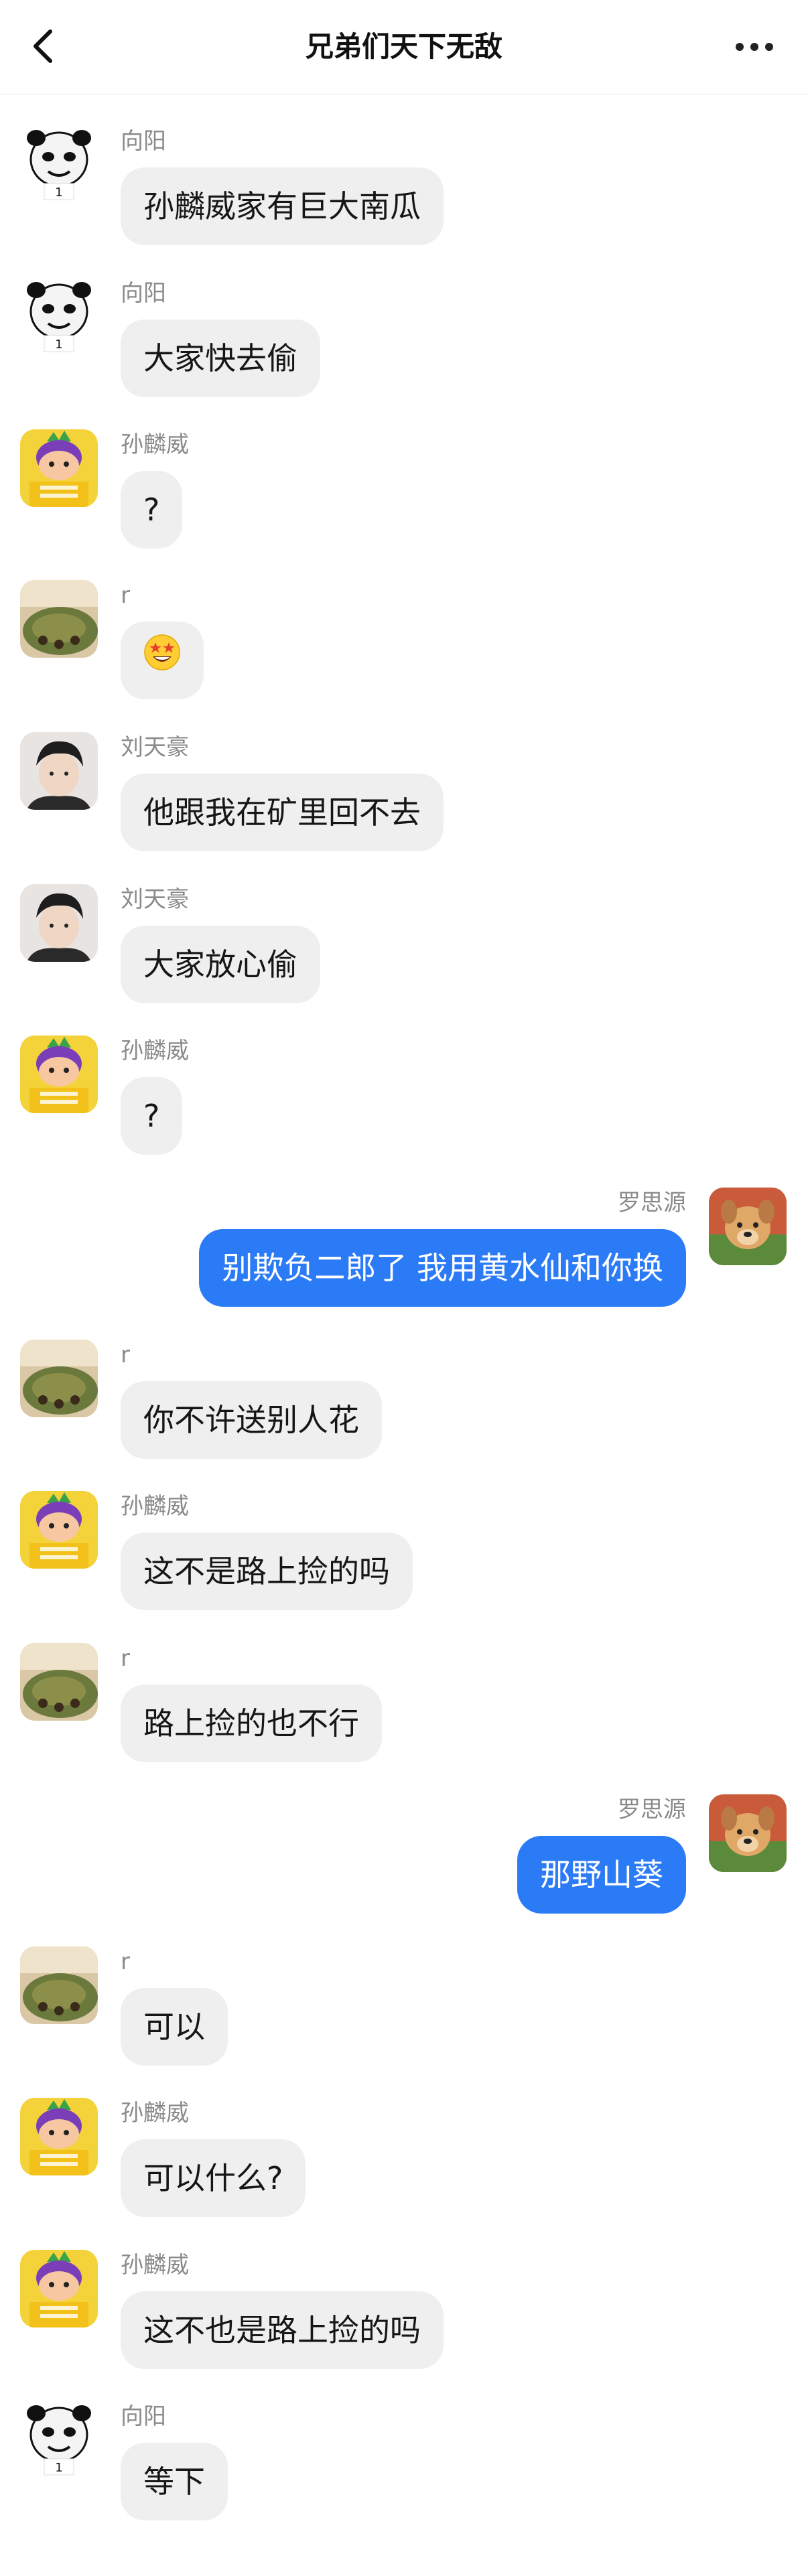 Image resolution: width=808 pixels, height=2576 pixels. I want to click on message-text: 大家快去偷, so click(220, 358).